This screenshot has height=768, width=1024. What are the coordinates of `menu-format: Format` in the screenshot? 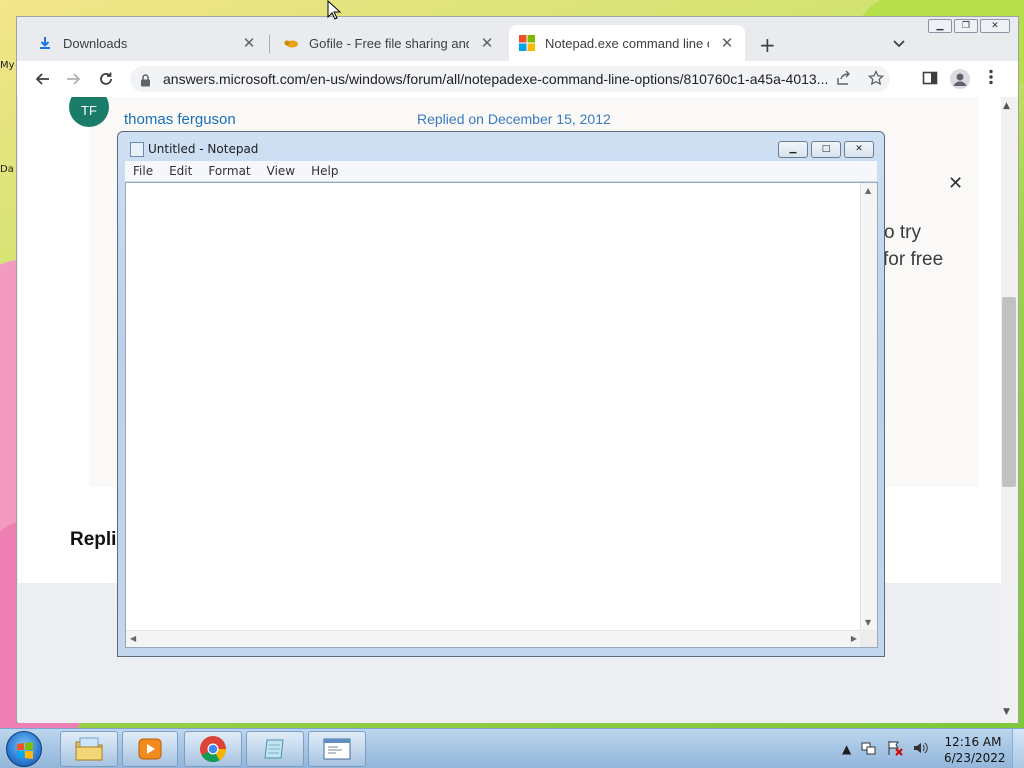 It's located at (229, 171).